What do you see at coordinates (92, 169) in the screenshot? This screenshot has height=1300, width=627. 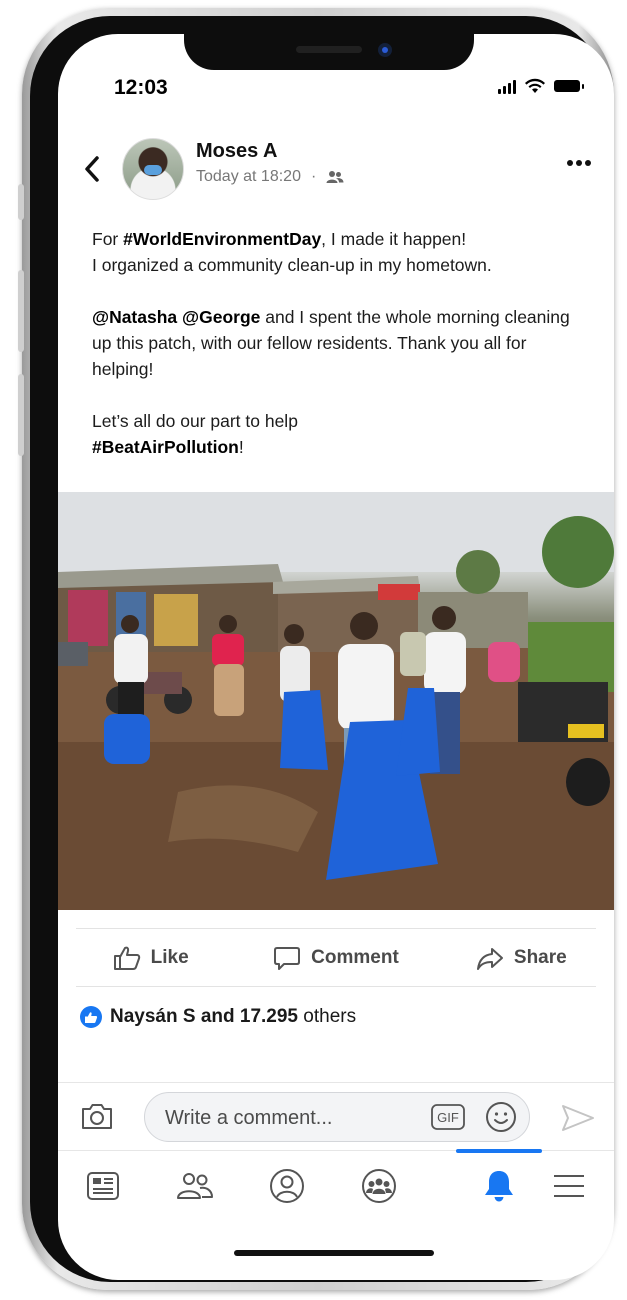 I see `back-button` at bounding box center [92, 169].